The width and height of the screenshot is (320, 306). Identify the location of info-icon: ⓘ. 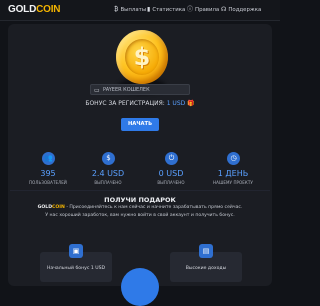
(190, 9).